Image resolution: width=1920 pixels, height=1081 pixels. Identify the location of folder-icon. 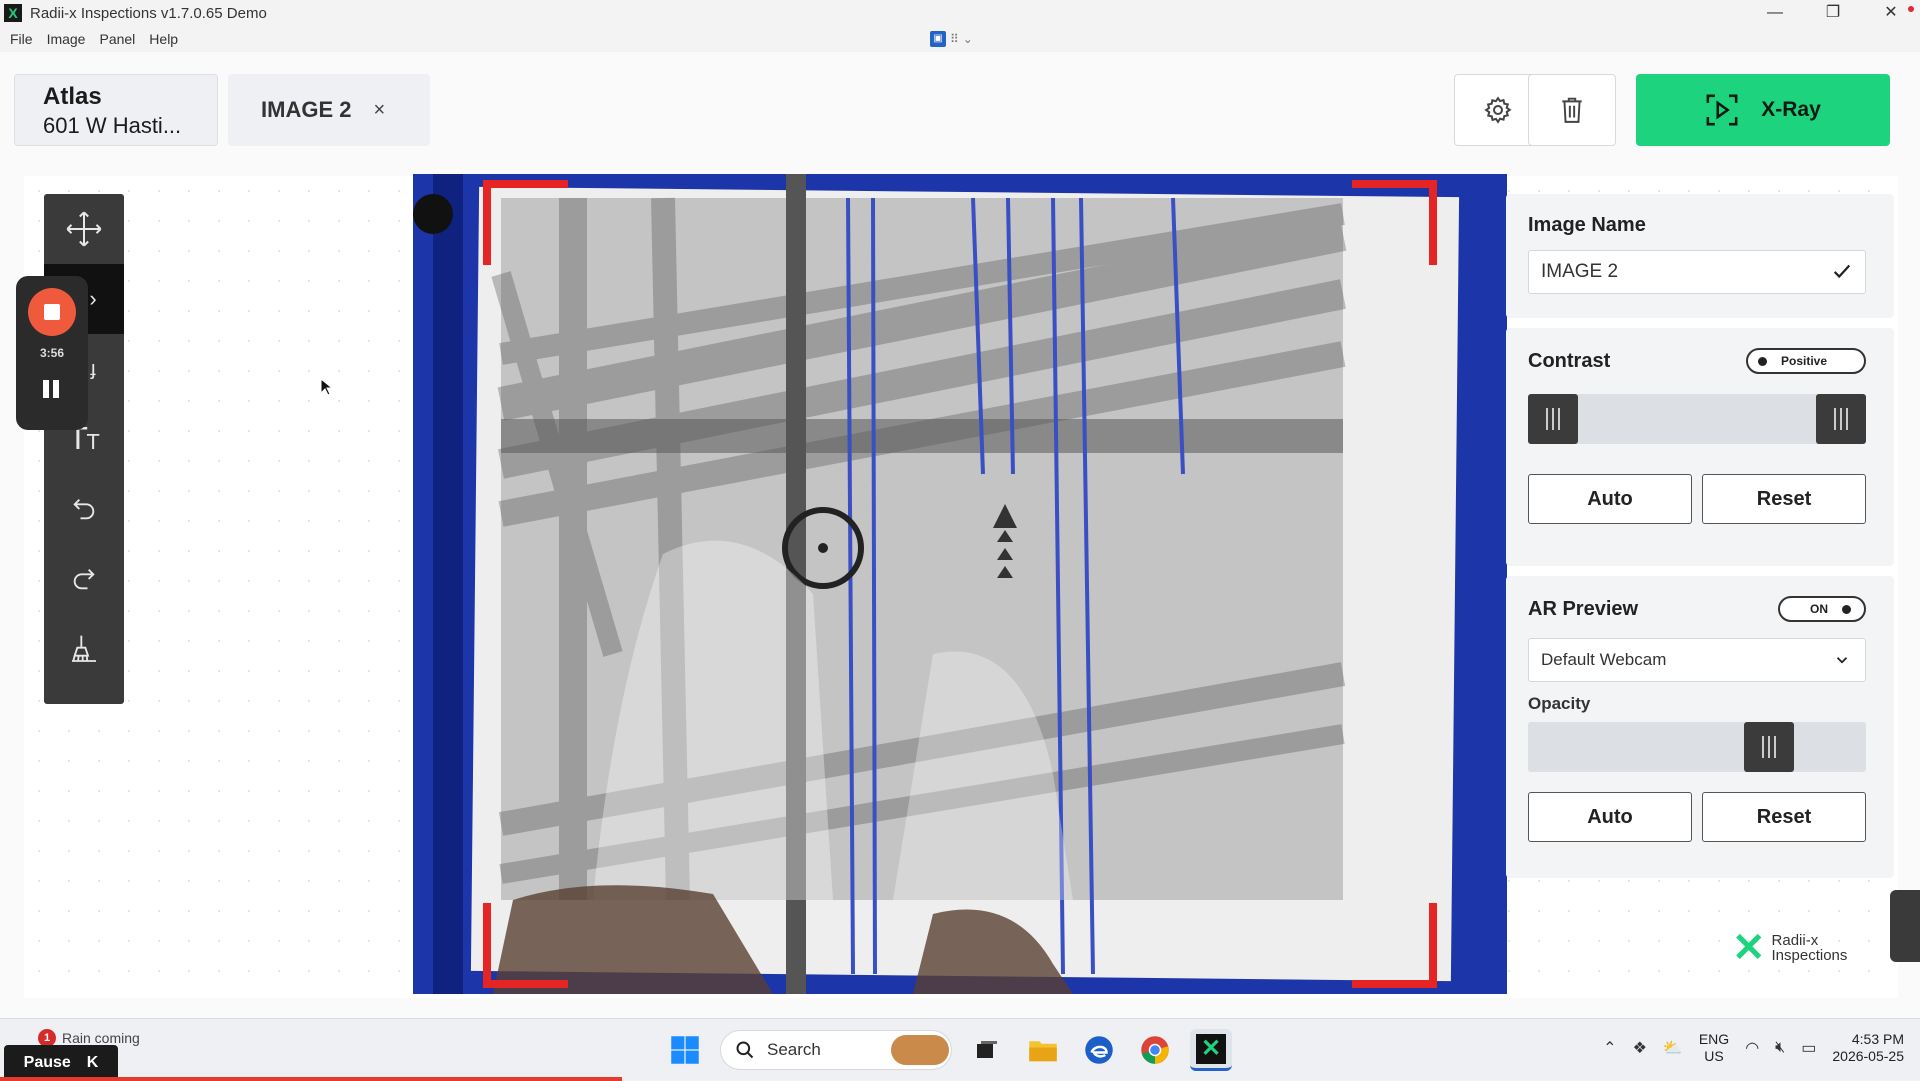
(1043, 1051).